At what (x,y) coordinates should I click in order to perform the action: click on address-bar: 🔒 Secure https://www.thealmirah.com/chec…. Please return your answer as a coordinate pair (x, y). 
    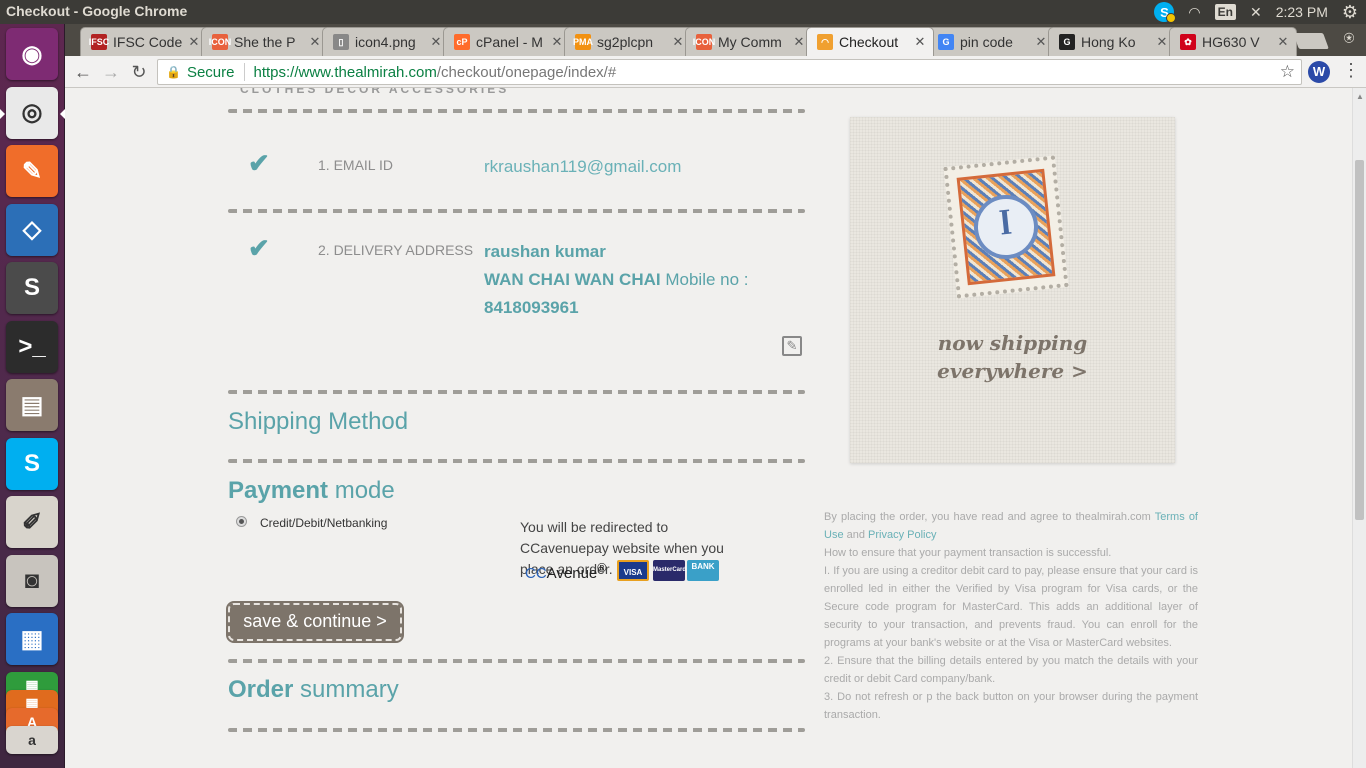
    Looking at the image, I should click on (729, 72).